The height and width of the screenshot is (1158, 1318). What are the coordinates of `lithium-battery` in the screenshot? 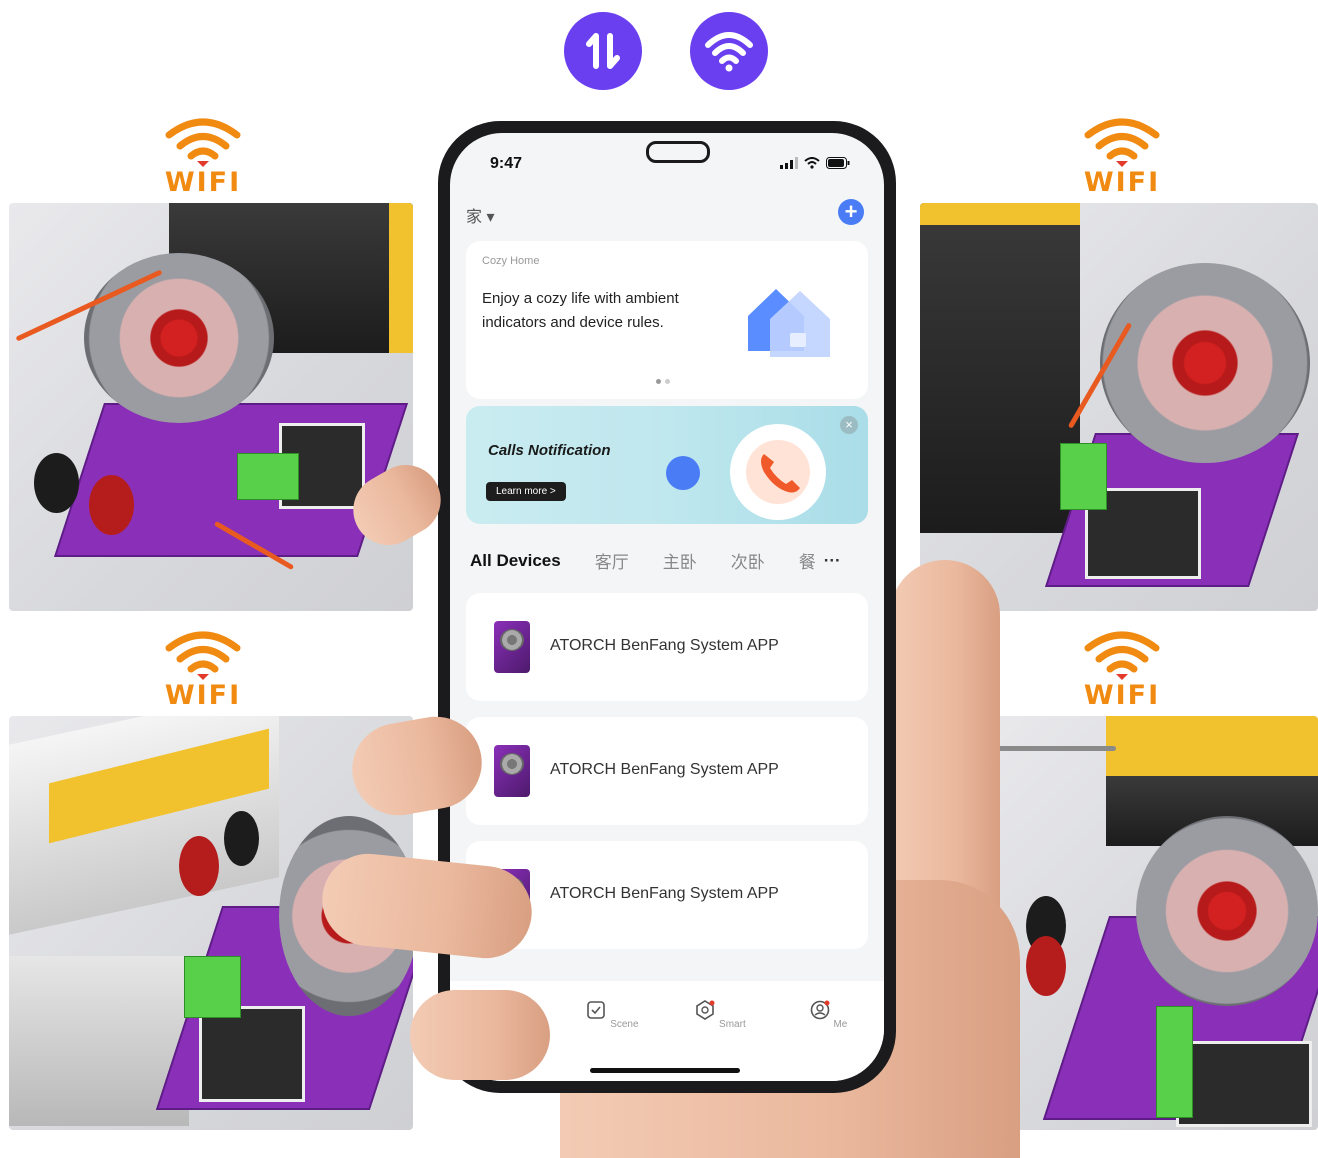 It's located at (1000, 368).